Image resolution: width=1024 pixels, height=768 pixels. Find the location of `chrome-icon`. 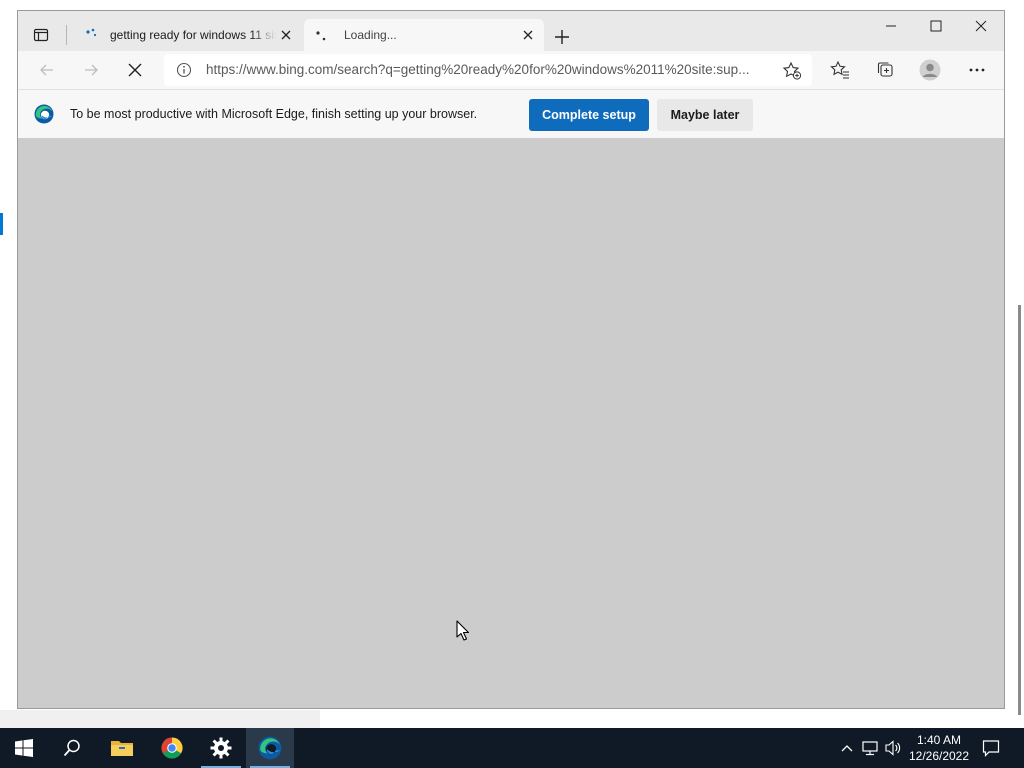

chrome-icon is located at coordinates (172, 748).